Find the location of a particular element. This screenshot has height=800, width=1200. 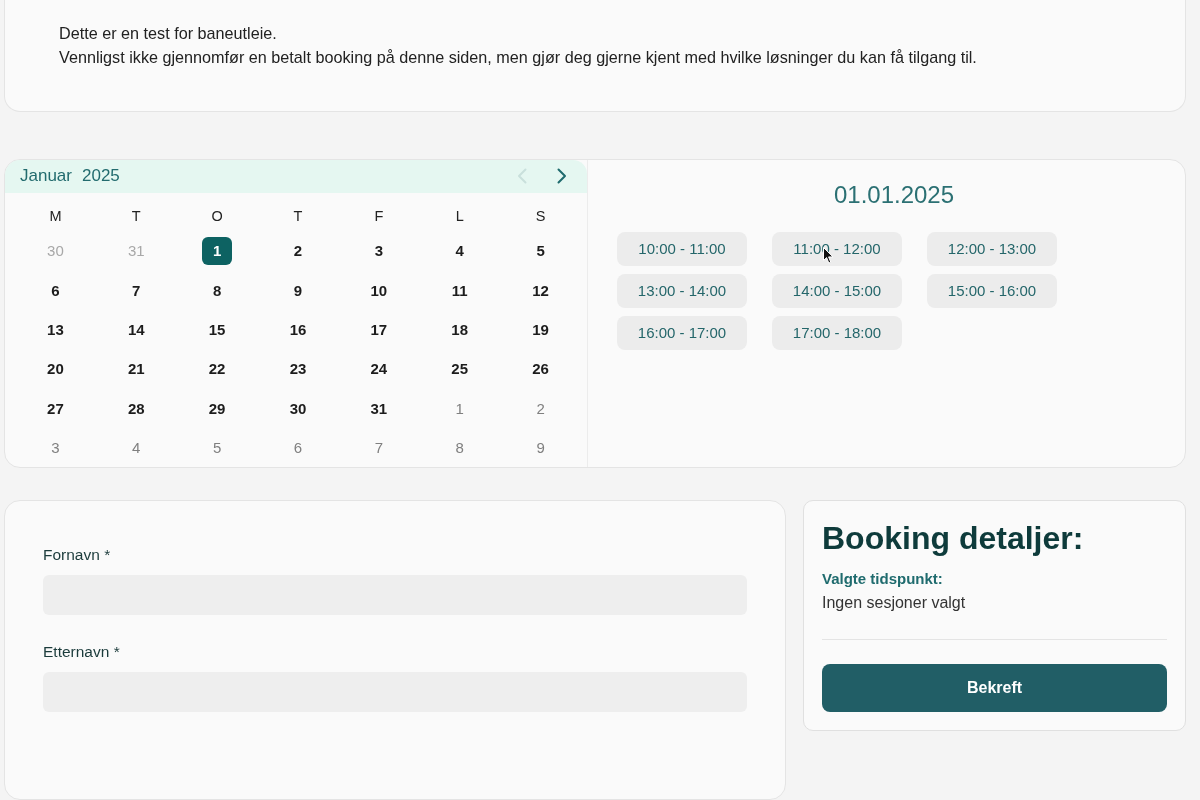

calendar-day: 28 is located at coordinates (136, 408).